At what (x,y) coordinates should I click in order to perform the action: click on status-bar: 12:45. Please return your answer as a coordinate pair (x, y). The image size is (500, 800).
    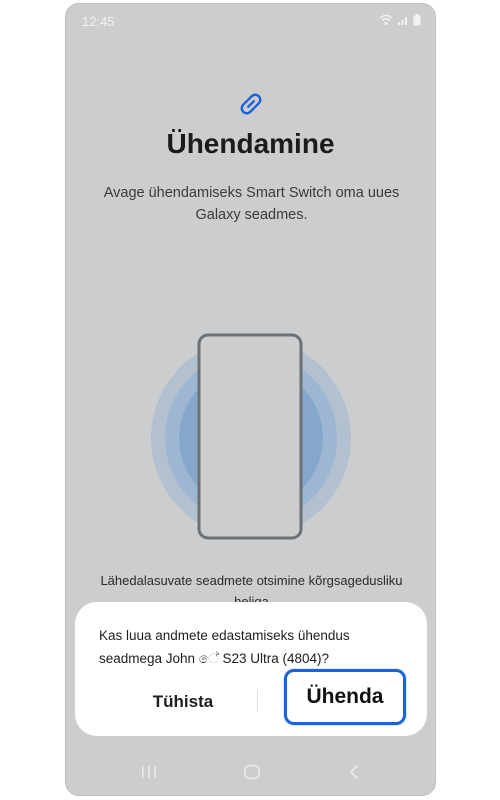
    Looking at the image, I should click on (250, 21).